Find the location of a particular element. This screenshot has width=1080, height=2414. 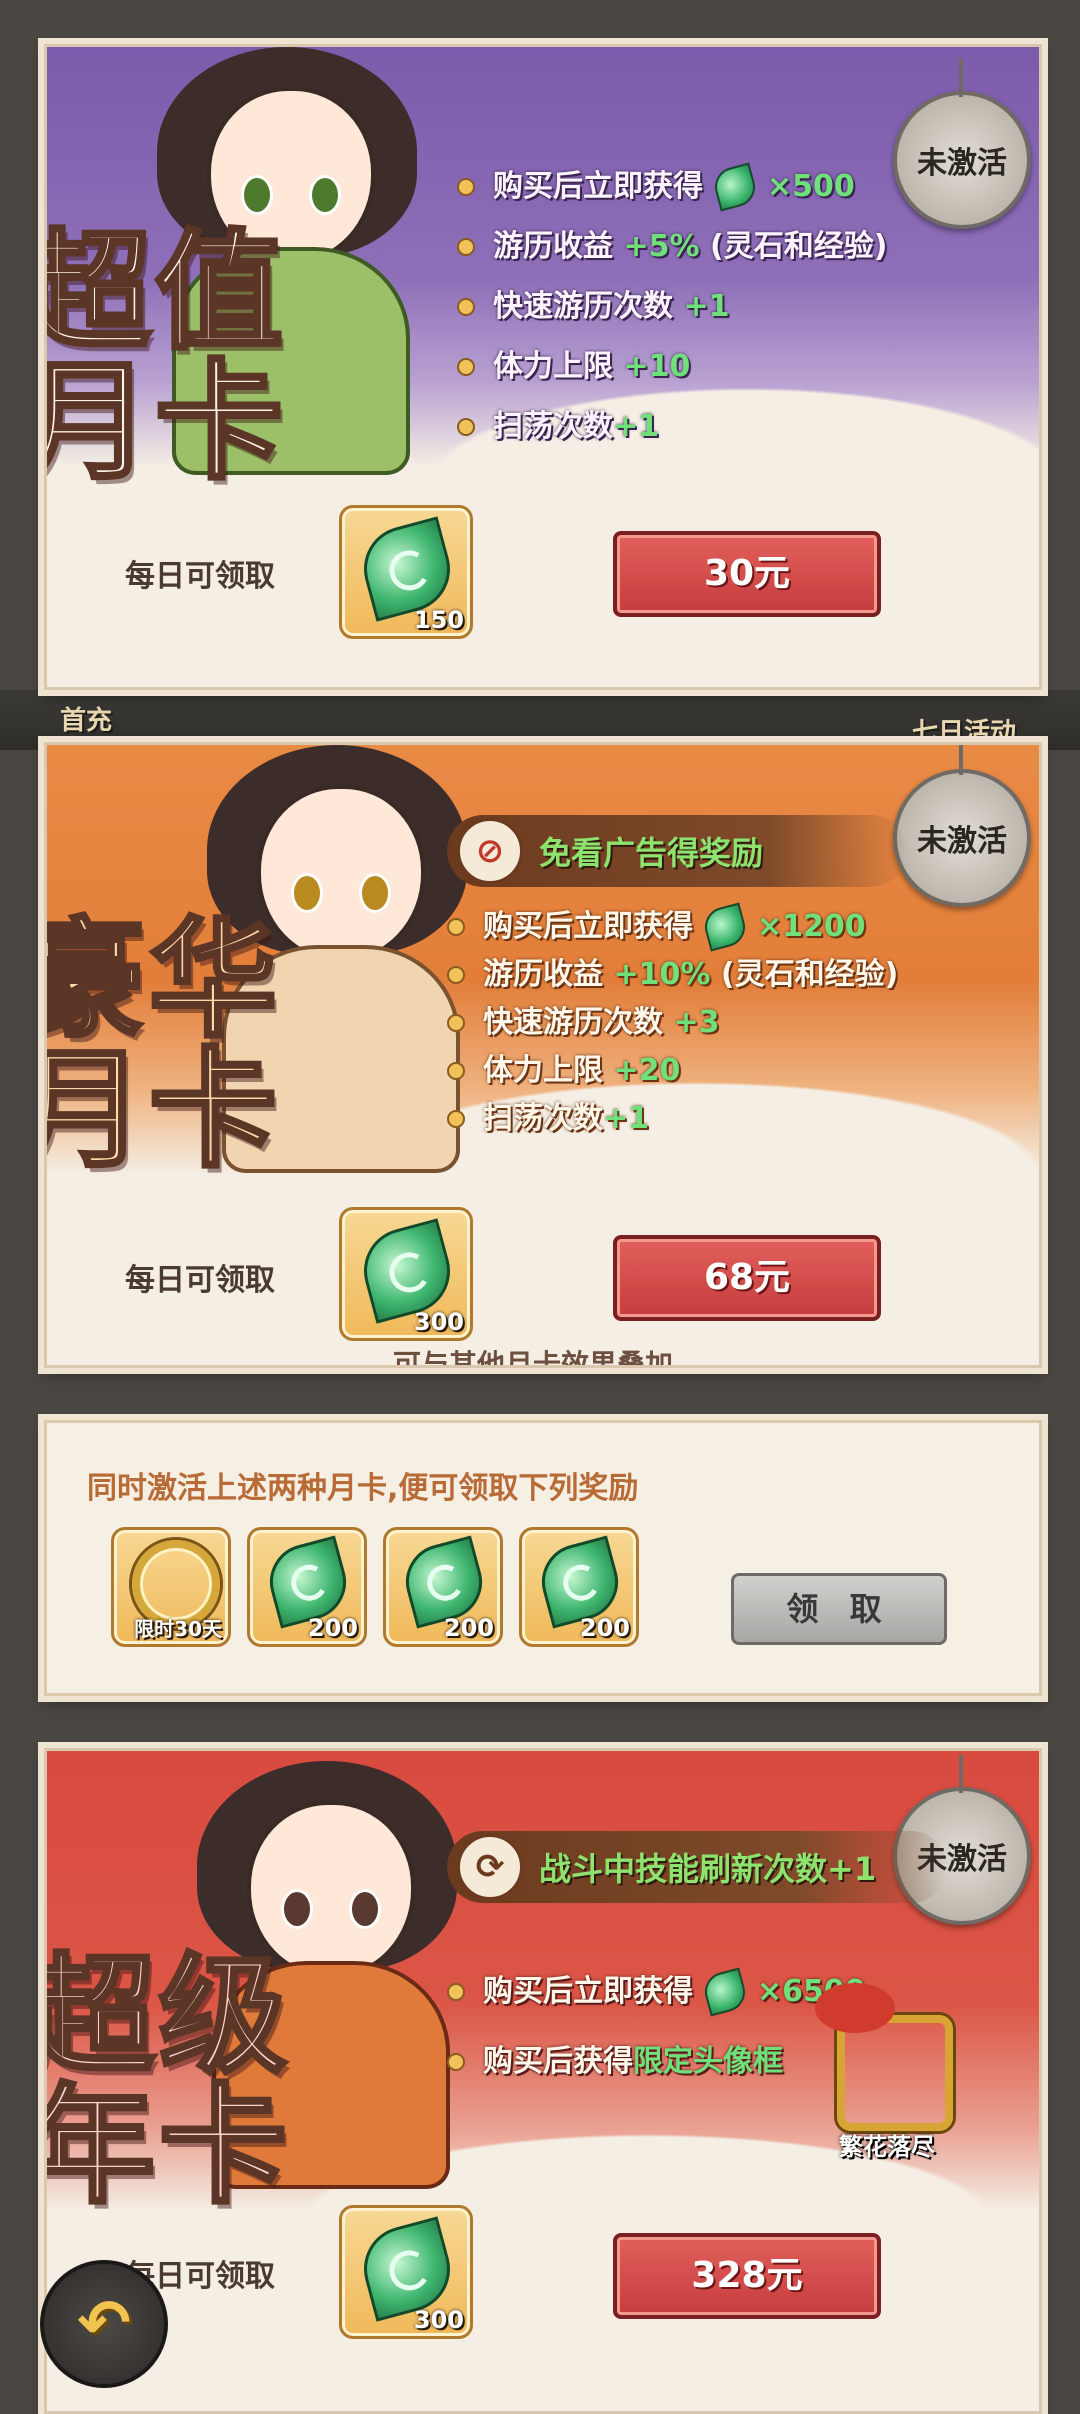

avatar-frame-preview is located at coordinates (884, 2057).